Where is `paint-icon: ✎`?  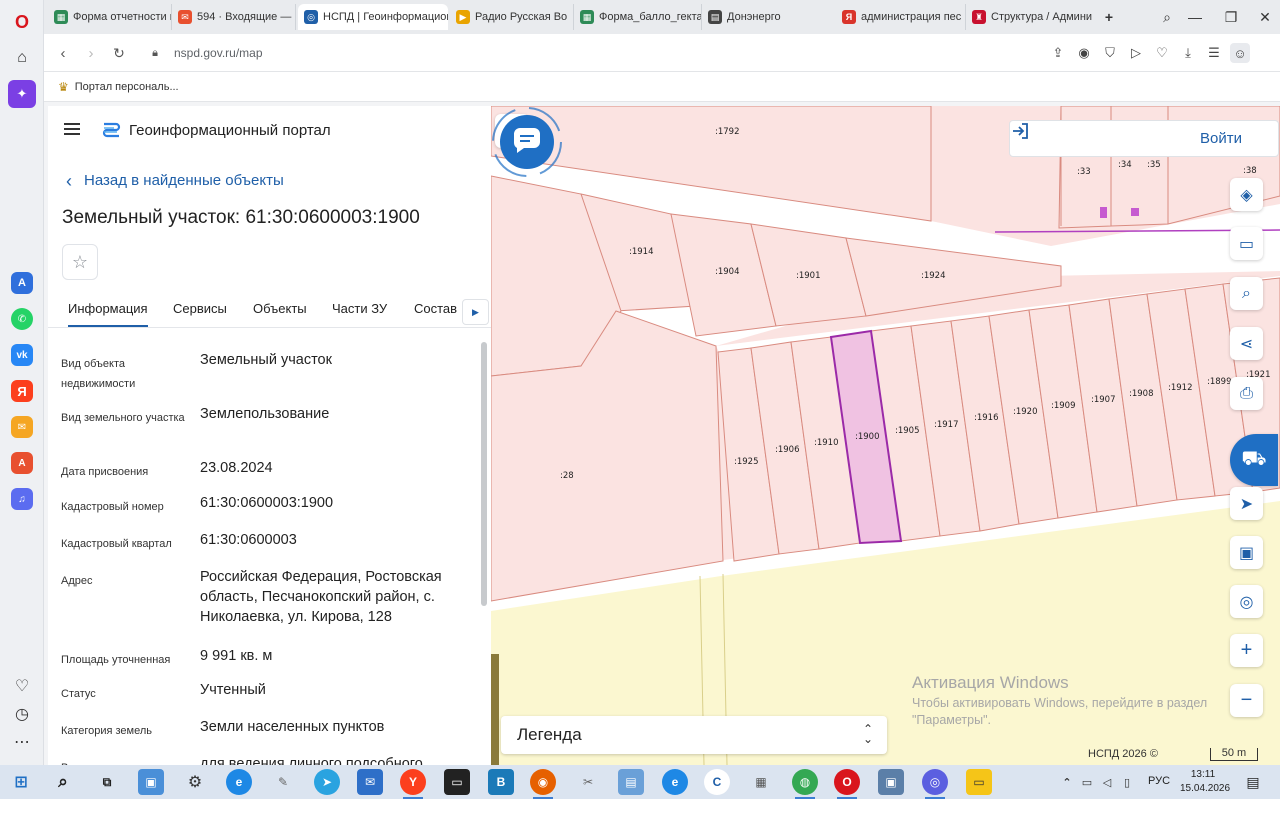 paint-icon: ✎ is located at coordinates (283, 782).